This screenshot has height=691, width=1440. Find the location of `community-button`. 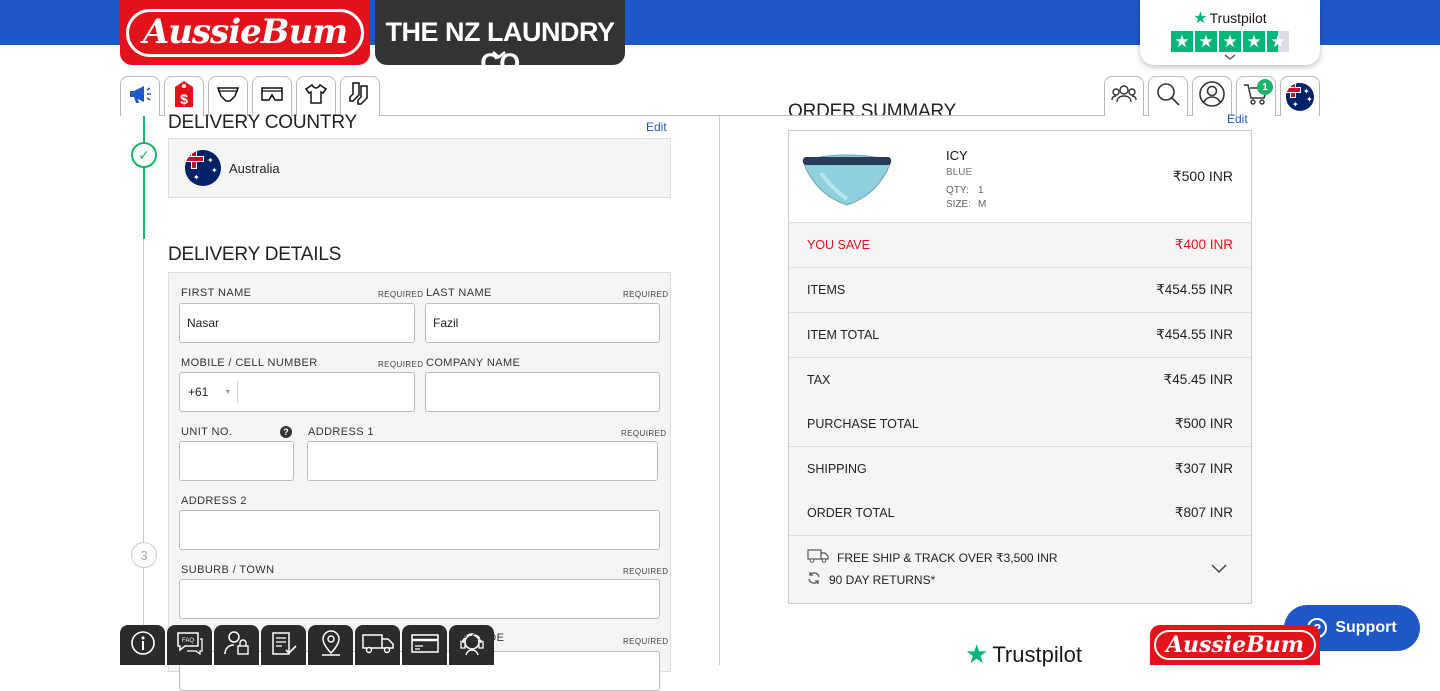

community-button is located at coordinates (1124, 96).